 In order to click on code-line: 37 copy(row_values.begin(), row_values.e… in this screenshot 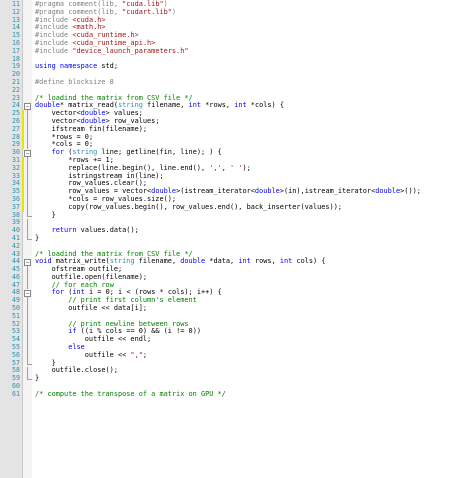, I will do `click(237, 207)`.